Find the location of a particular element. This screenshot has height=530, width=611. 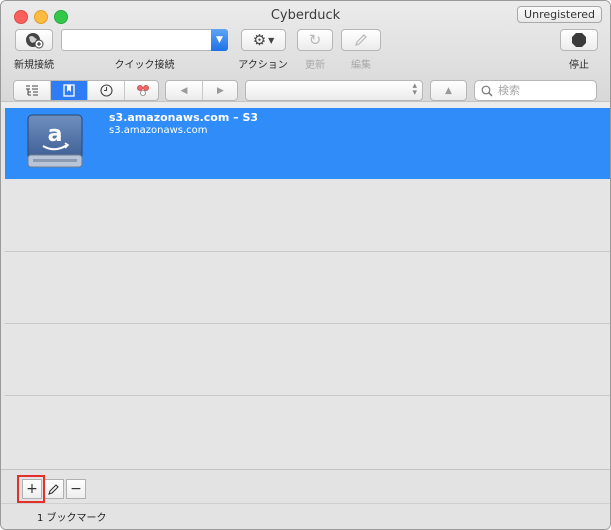

refresh-label: 更新 is located at coordinates (315, 65).